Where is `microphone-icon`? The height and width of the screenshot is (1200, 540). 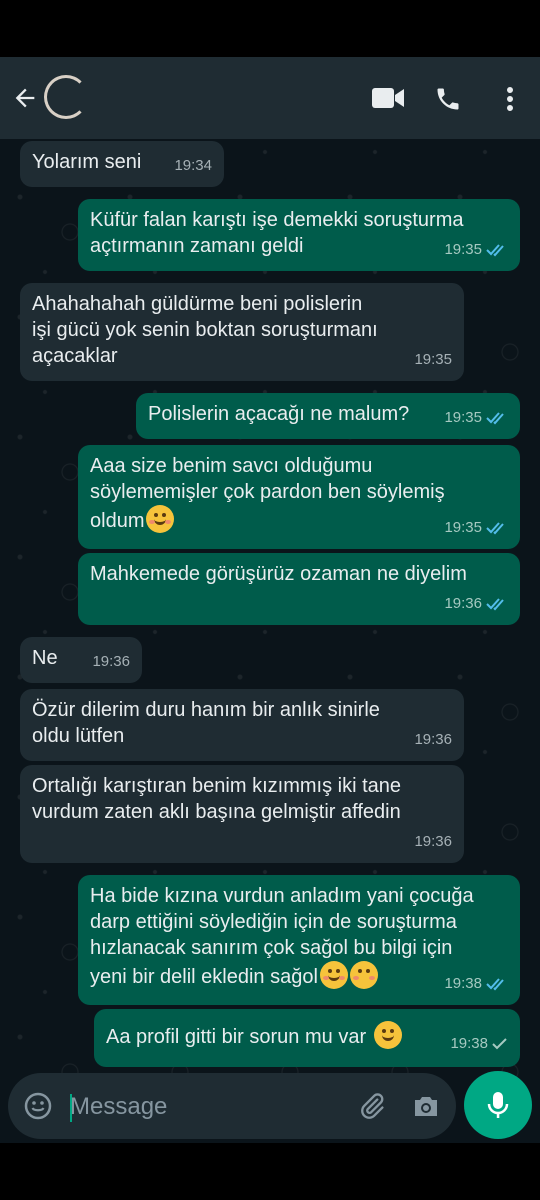
microphone-icon is located at coordinates (498, 1105).